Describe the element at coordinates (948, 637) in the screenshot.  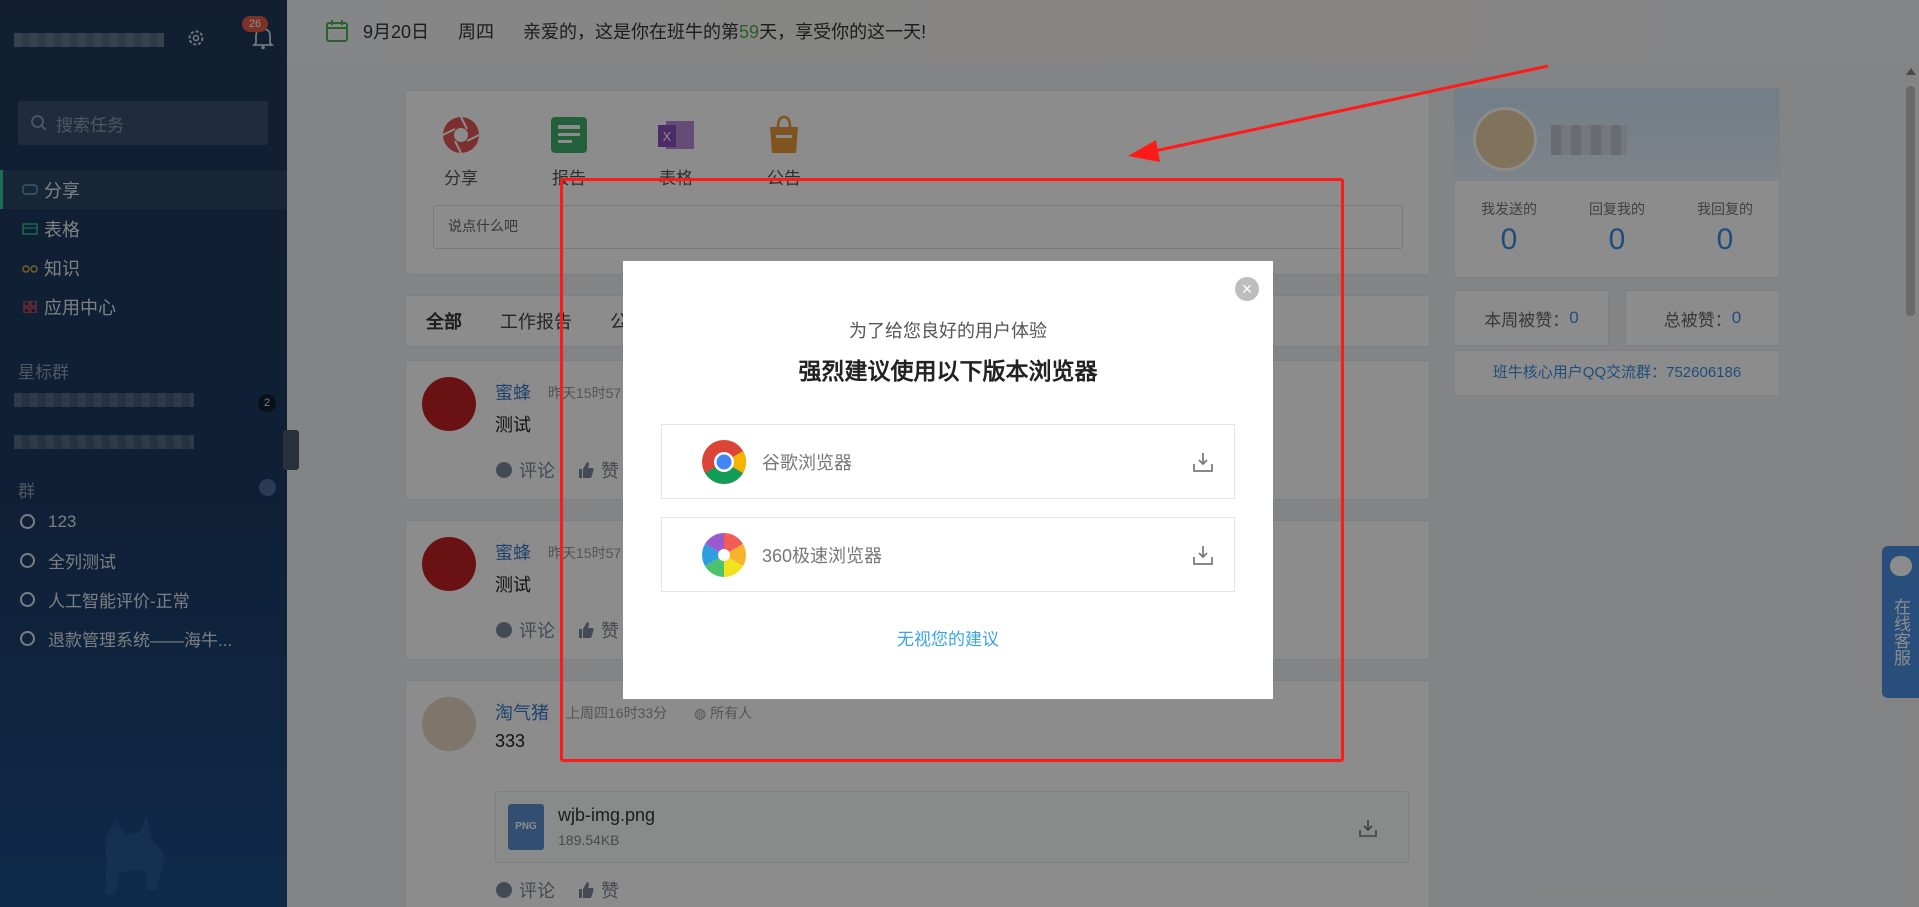
I see `ignore-suggestion-link: 无视您的建议` at that location.